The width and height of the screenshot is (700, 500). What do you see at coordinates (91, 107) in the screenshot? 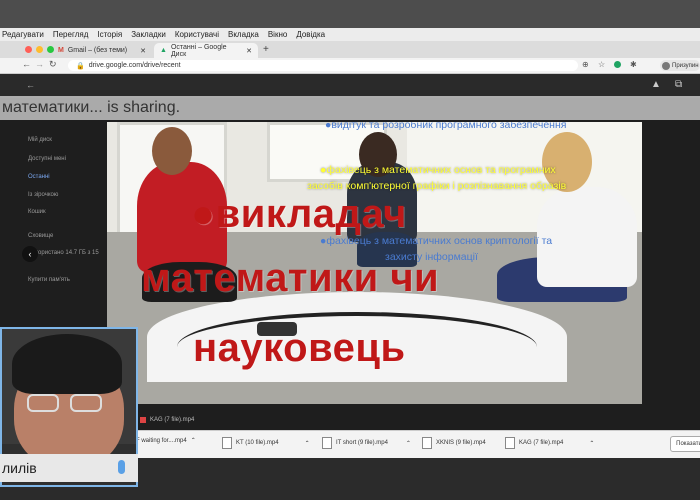
I see `share-banner-text: математики... is sharing.` at bounding box center [91, 107].